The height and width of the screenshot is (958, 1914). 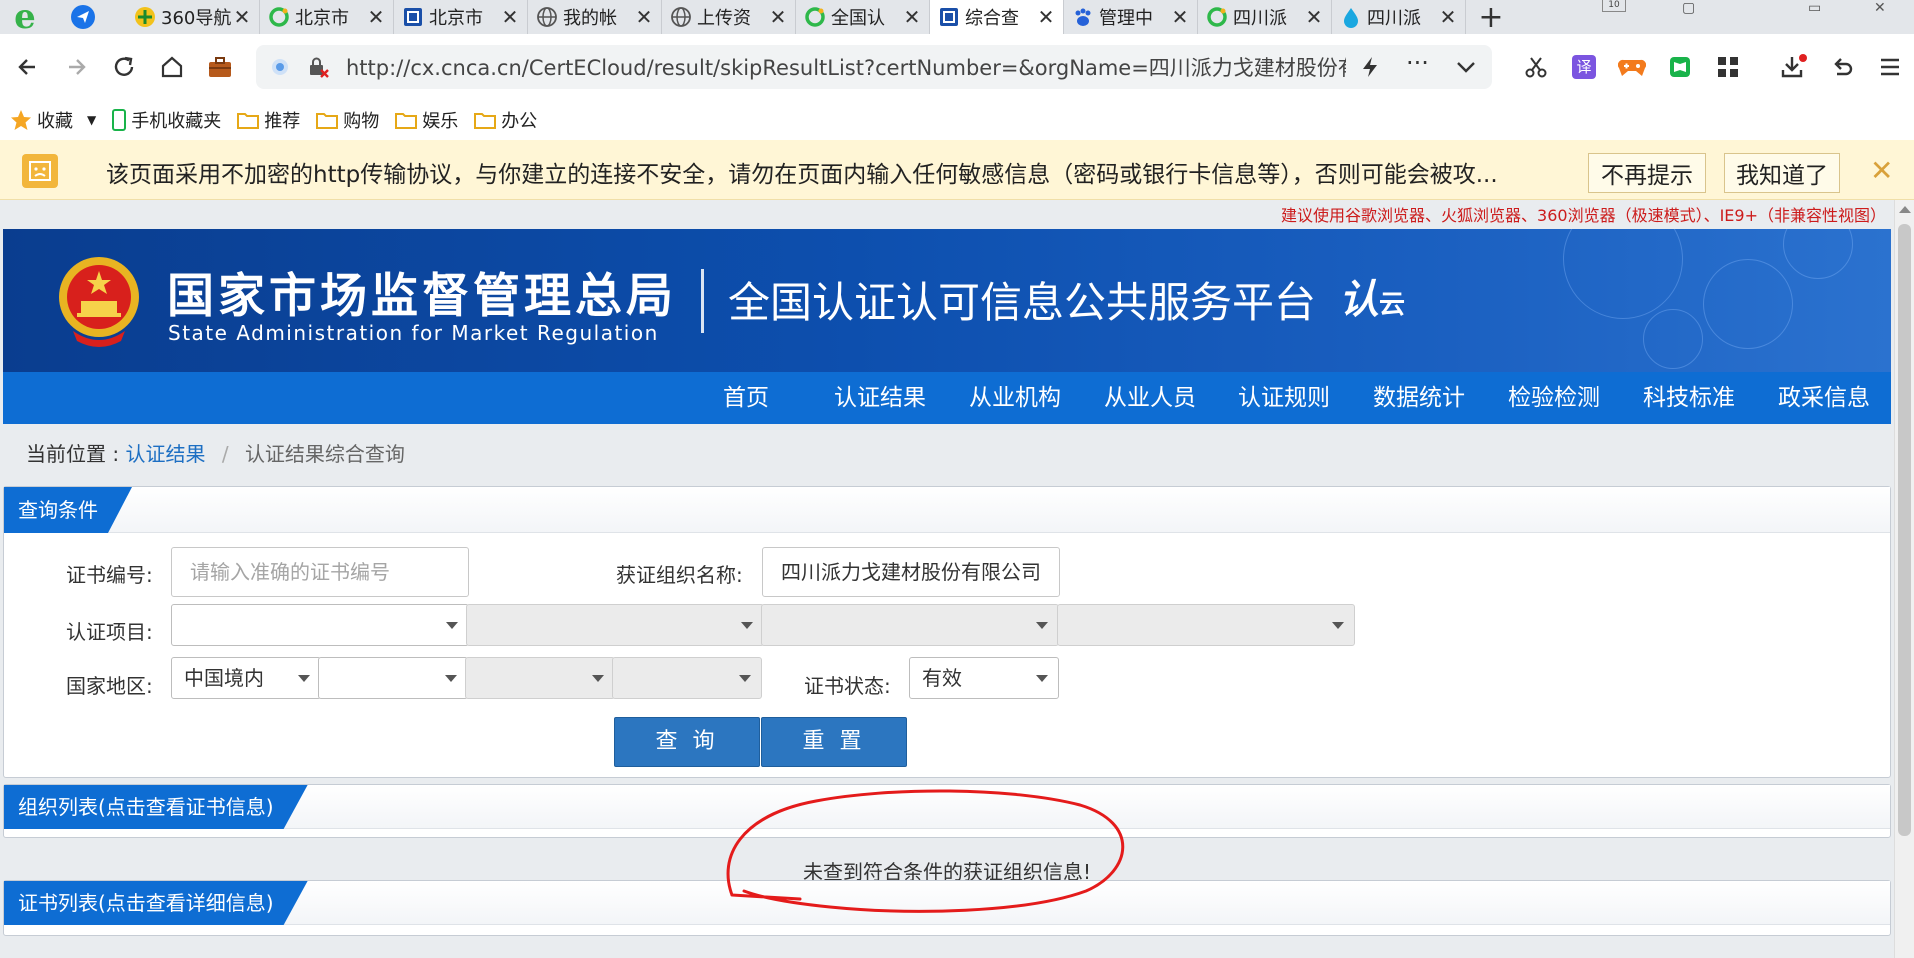 What do you see at coordinates (1370, 67) in the screenshot?
I see `lightning-icon` at bounding box center [1370, 67].